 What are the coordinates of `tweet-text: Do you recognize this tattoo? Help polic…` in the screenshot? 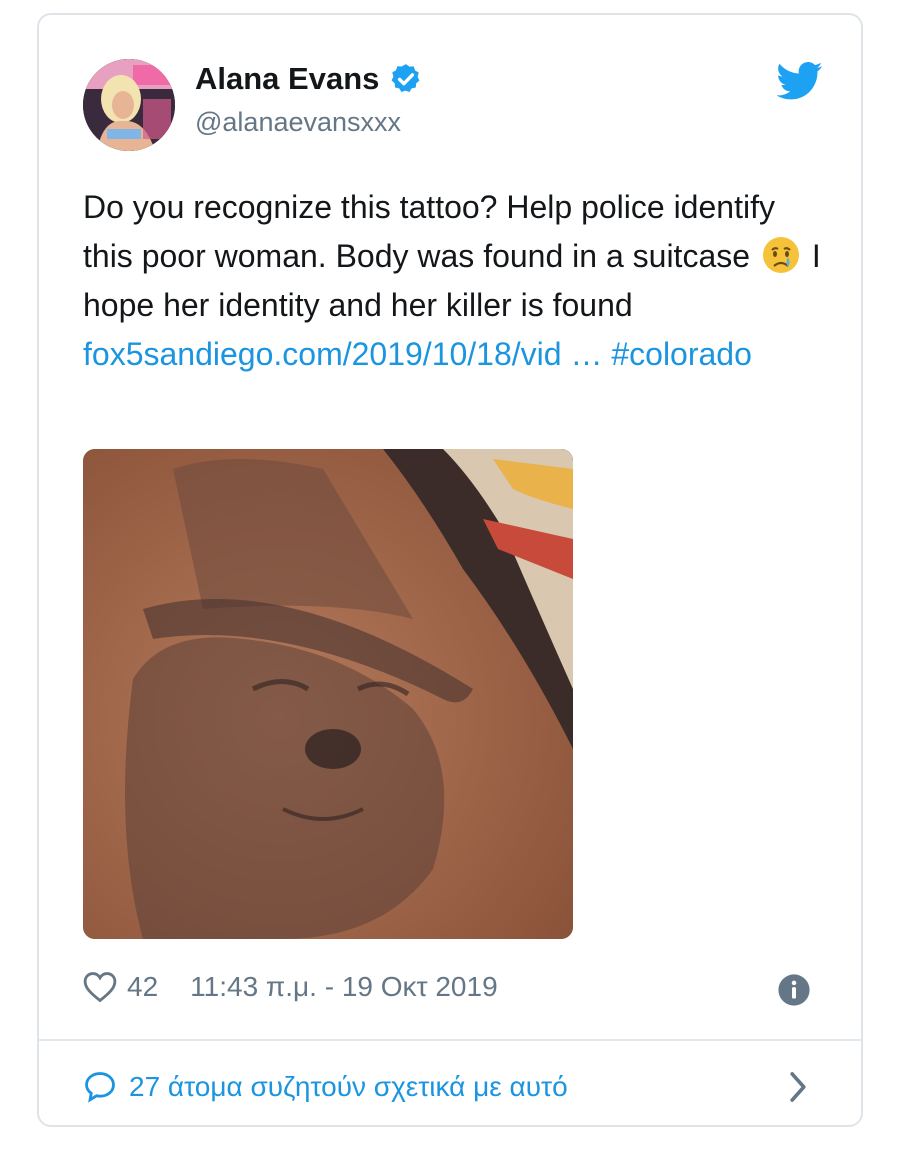 It's located at (453, 281).